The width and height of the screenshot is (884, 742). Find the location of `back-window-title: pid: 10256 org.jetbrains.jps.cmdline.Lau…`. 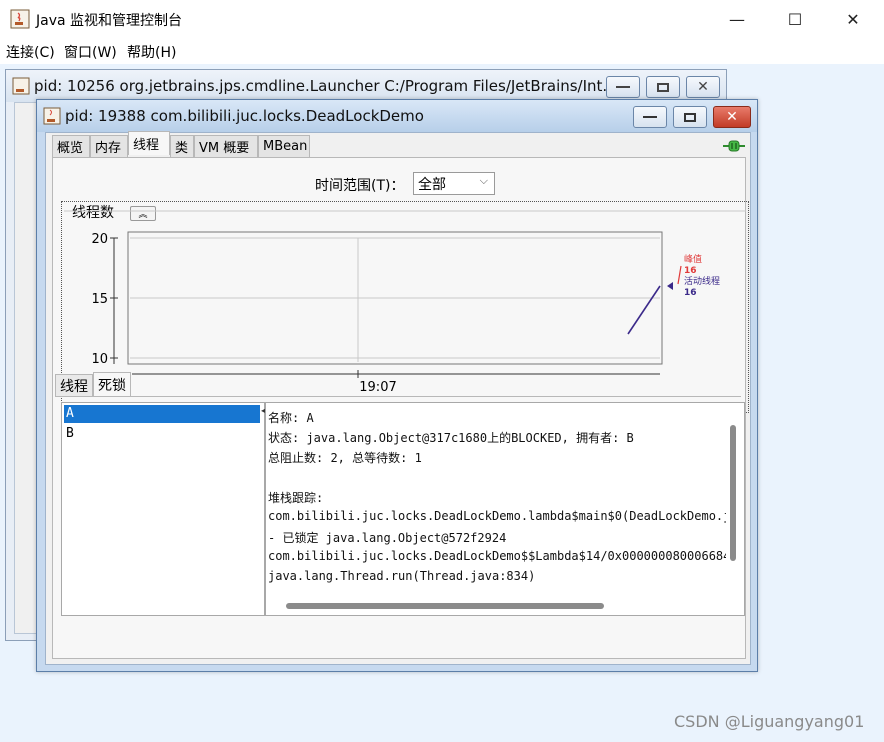

back-window-title: pid: 10256 org.jetbrains.jps.cmdline.Lau… is located at coordinates (325, 86).